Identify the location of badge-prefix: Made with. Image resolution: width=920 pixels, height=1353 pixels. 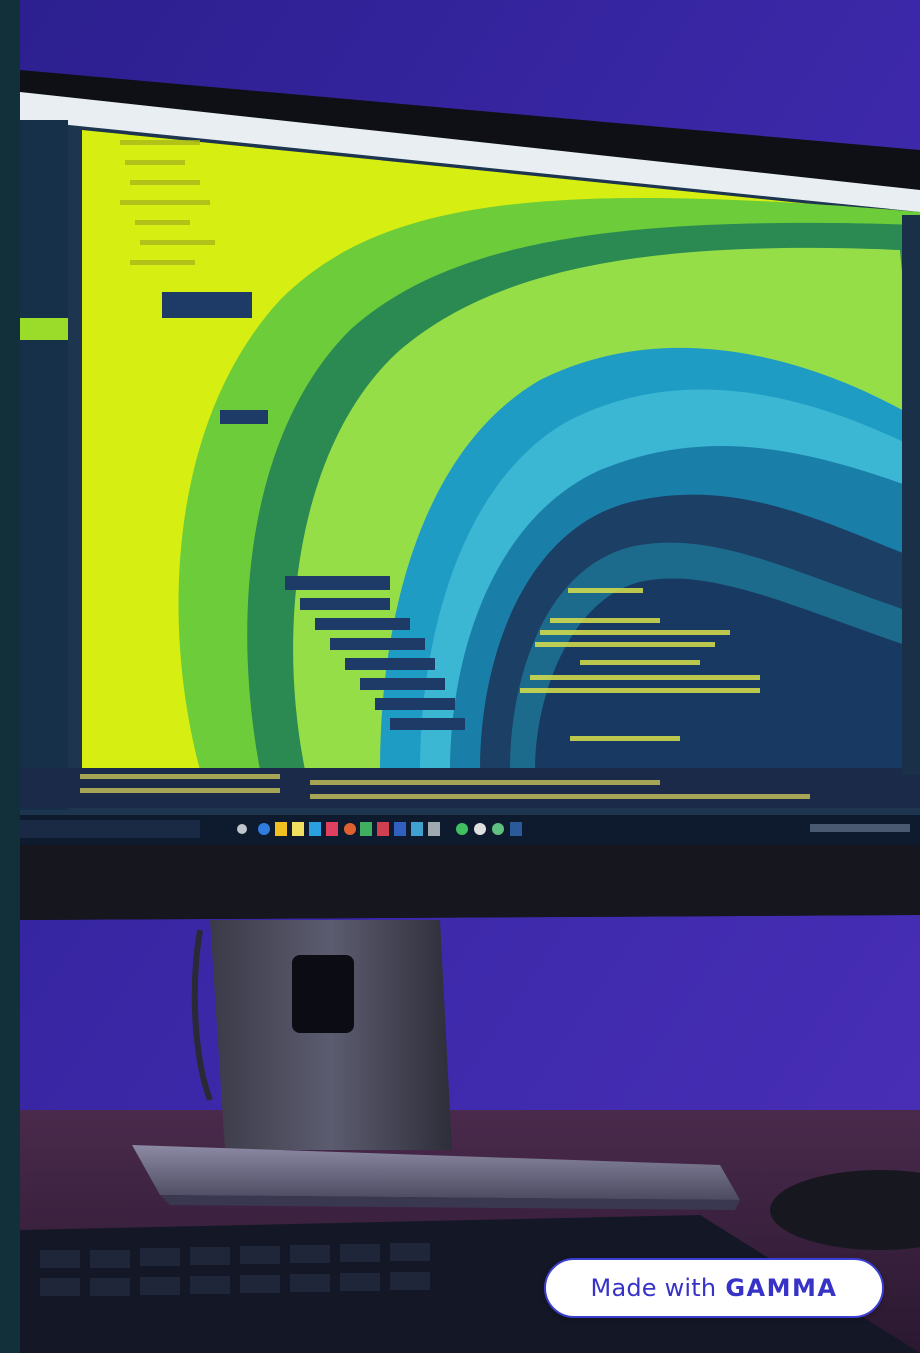
(653, 1288).